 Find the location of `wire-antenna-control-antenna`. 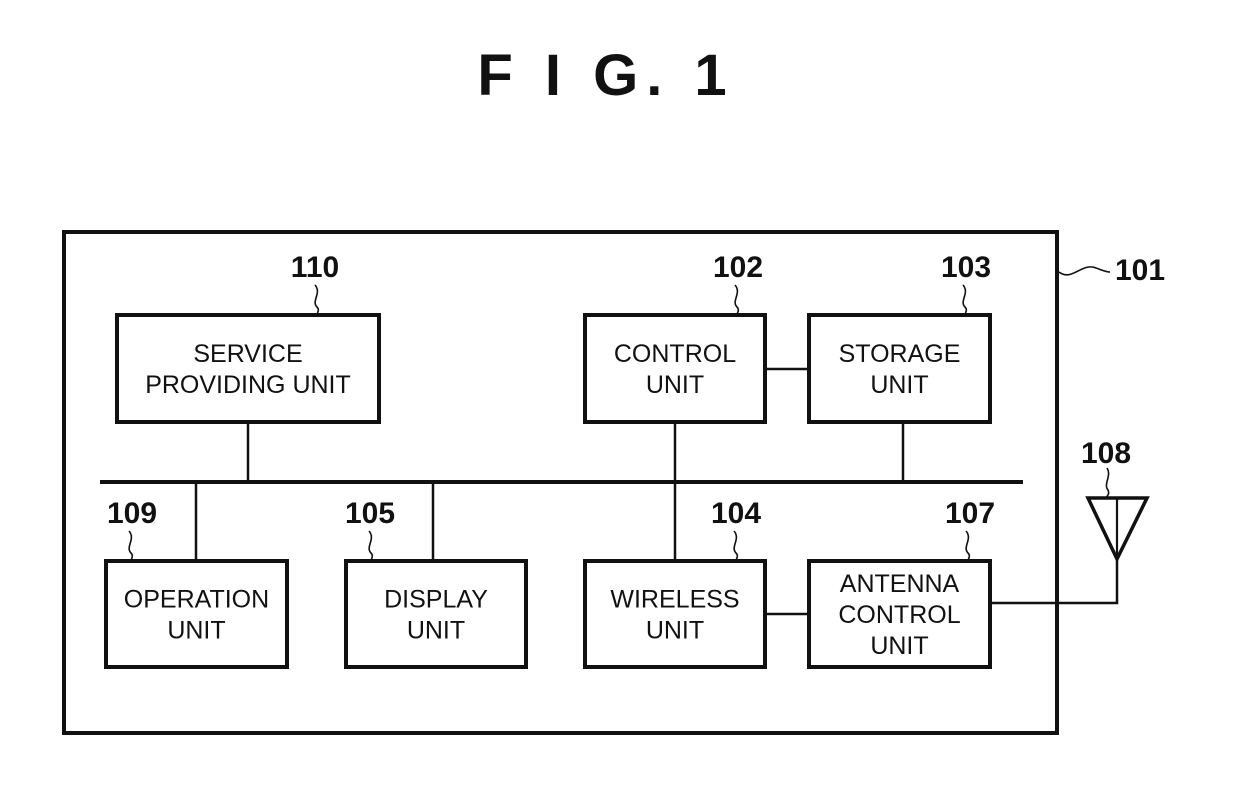

wire-antenna-control-antenna is located at coordinates (1054, 581).